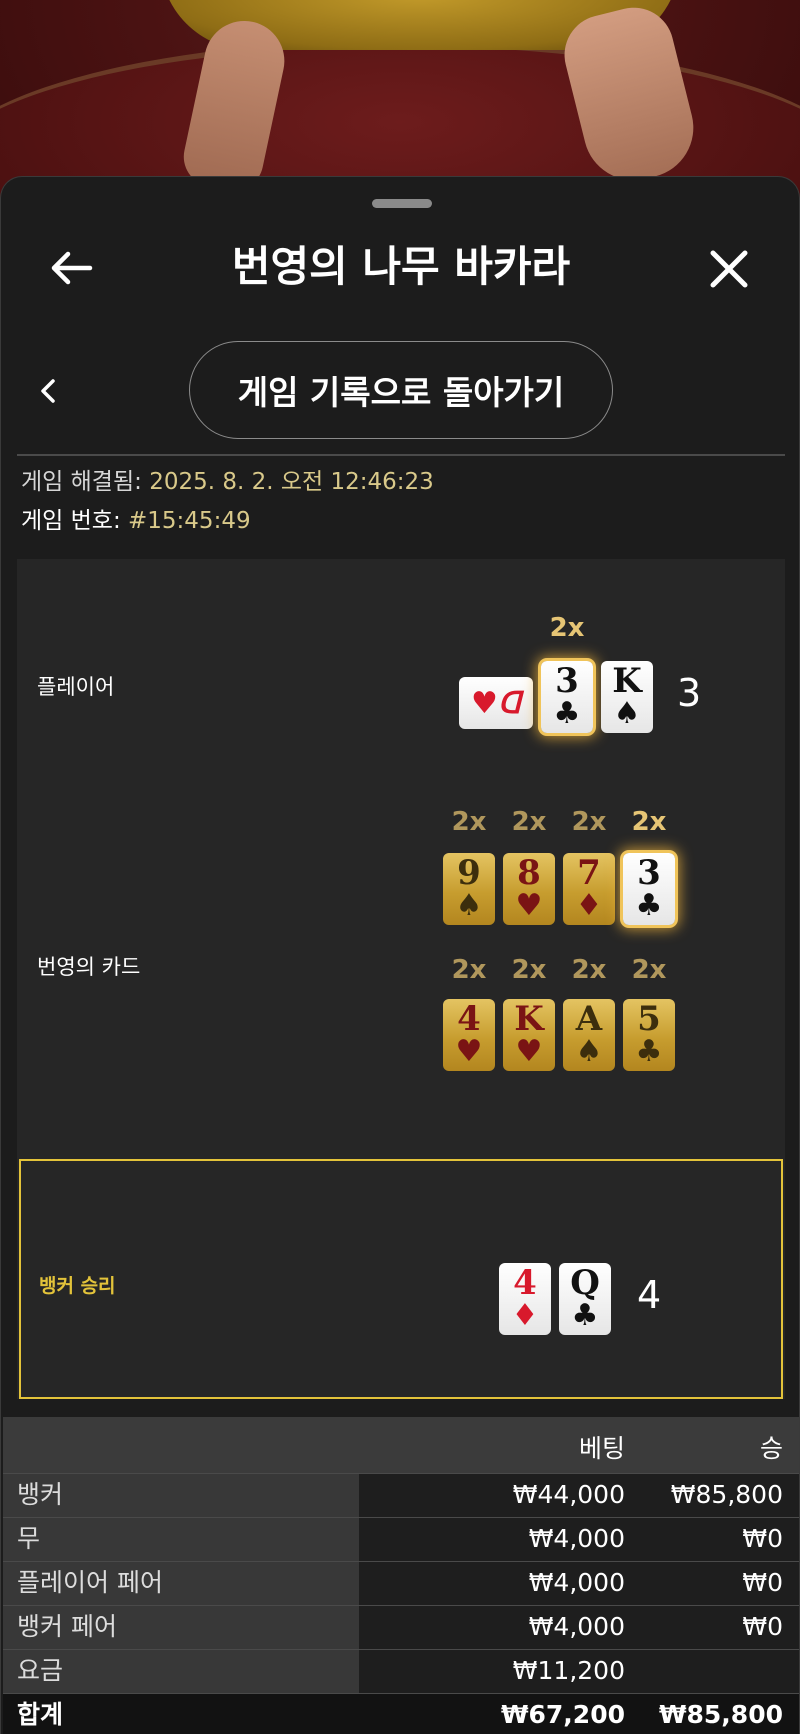 Image resolution: width=800 pixels, height=1734 pixels. I want to click on banker-card-2: Q ♣, so click(585, 1299).